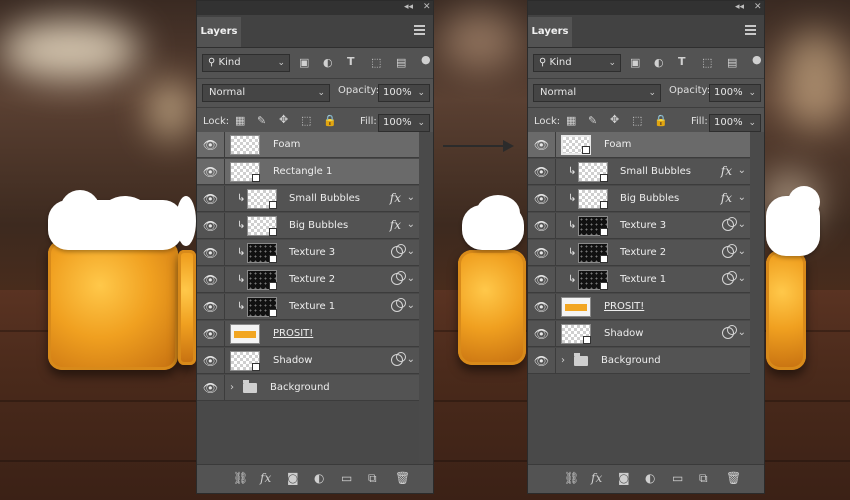 The image size is (850, 500). I want to click on opacity-field: 100% ⌄, so click(404, 93).